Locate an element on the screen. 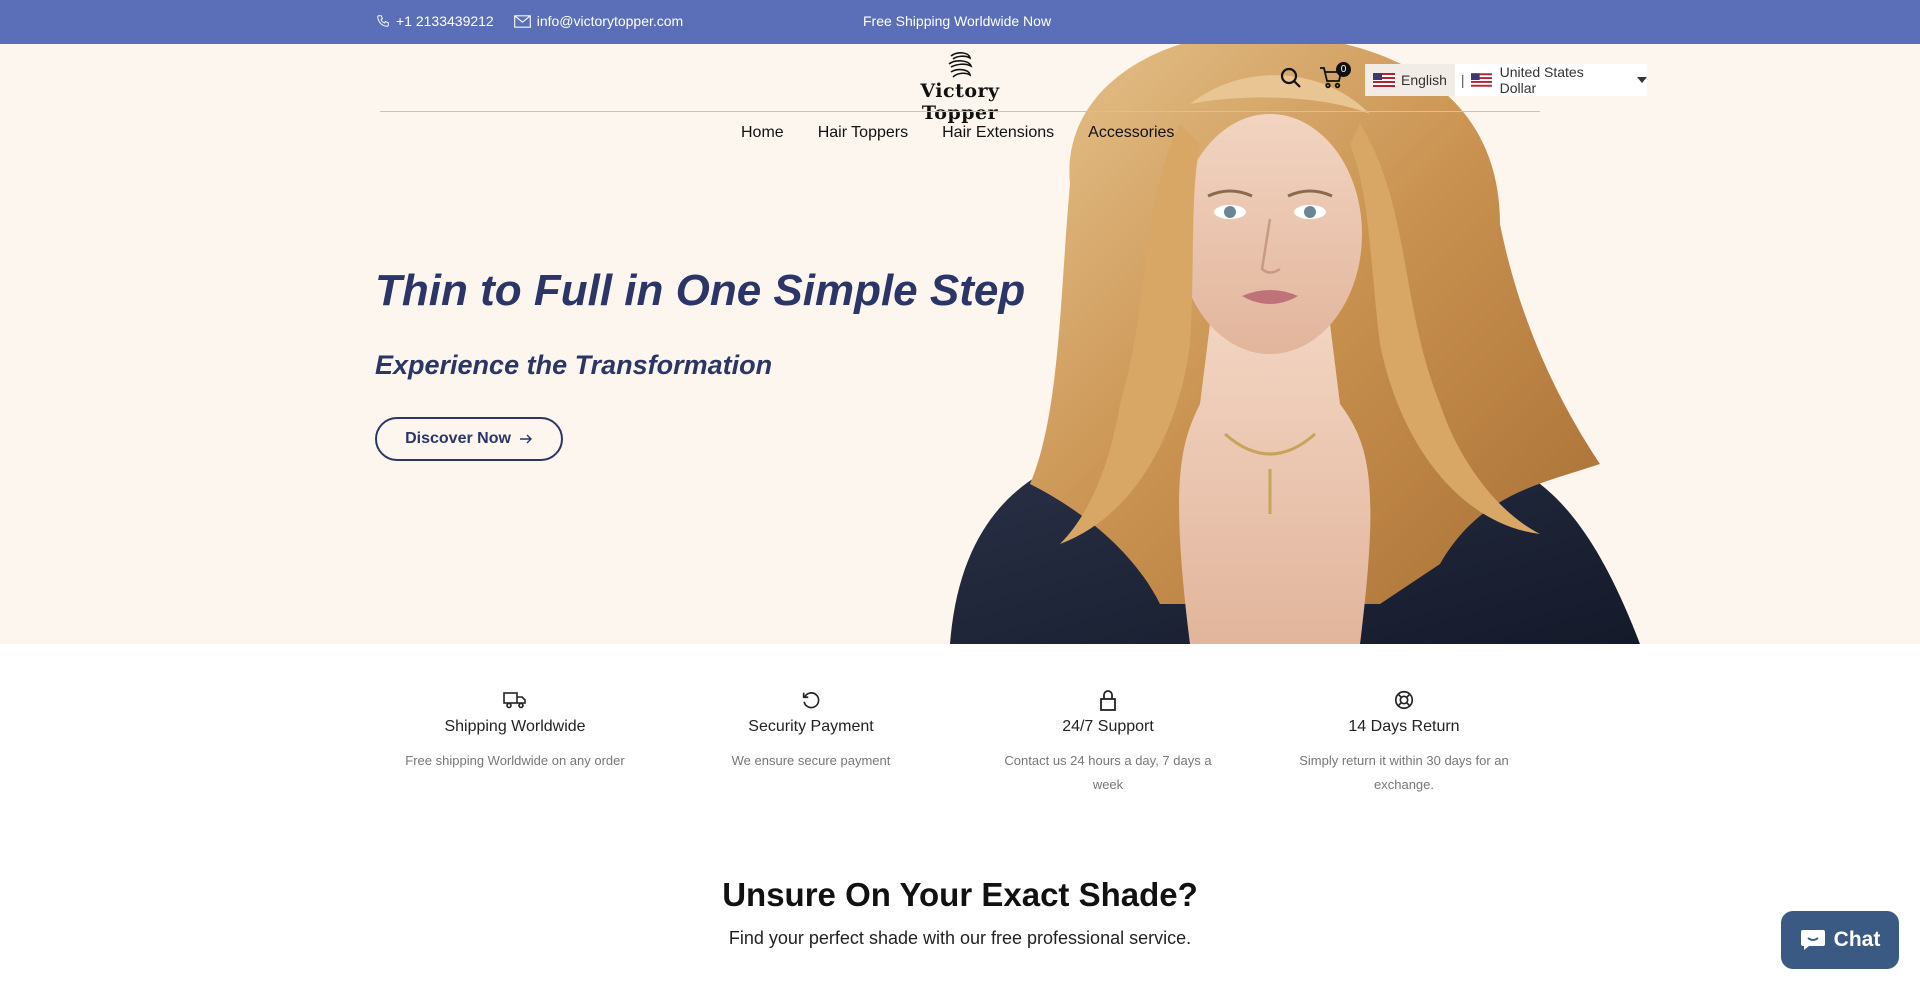 The image size is (1920, 993). email-address: info@victorytopper.com is located at coordinates (610, 21).